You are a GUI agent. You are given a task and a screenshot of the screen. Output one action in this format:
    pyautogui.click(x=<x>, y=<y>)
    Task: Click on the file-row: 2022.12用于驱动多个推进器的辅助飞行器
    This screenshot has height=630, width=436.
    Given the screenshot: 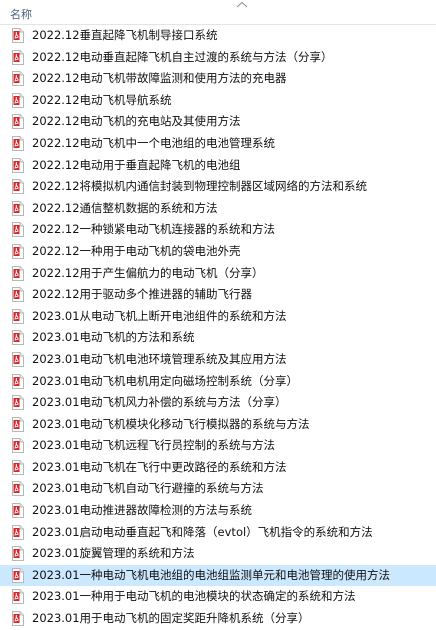 What is the action you would take?
    pyautogui.click(x=218, y=295)
    